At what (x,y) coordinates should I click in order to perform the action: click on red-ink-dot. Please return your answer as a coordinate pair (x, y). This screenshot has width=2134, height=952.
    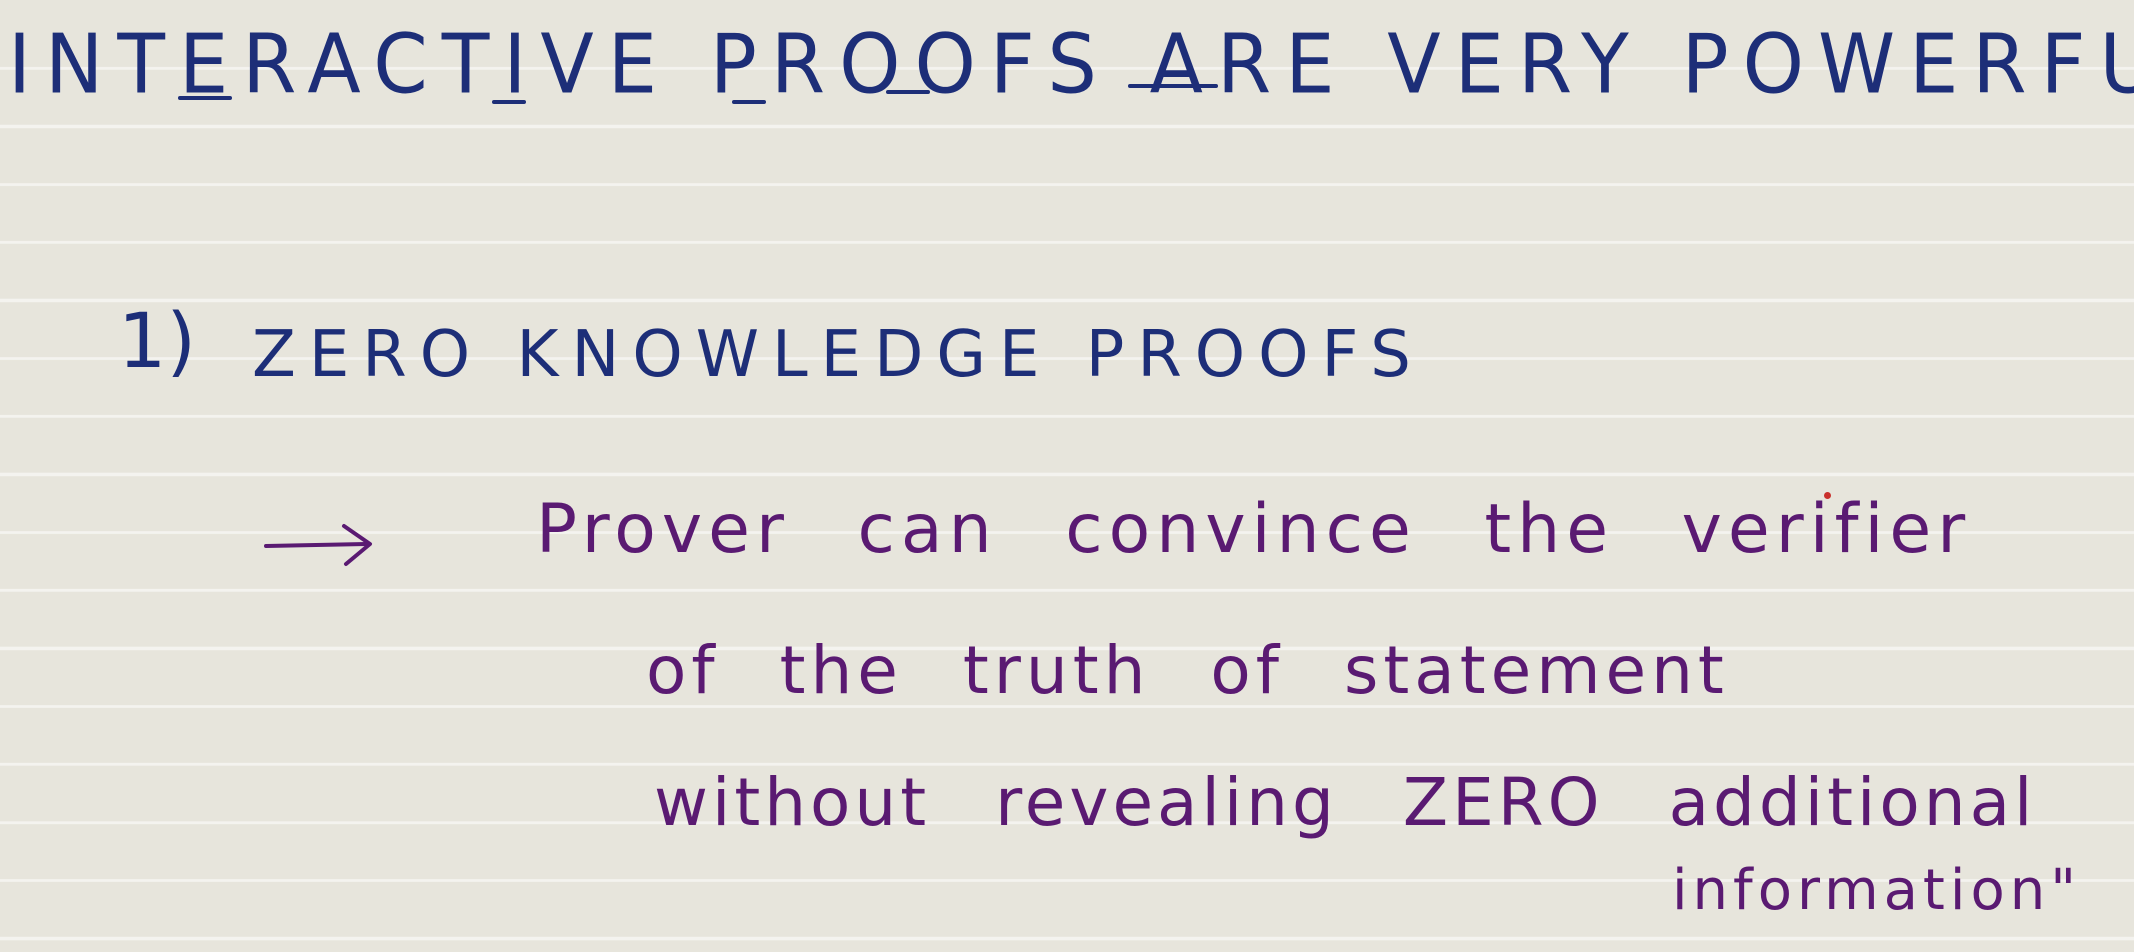
    Looking at the image, I should click on (1827, 495).